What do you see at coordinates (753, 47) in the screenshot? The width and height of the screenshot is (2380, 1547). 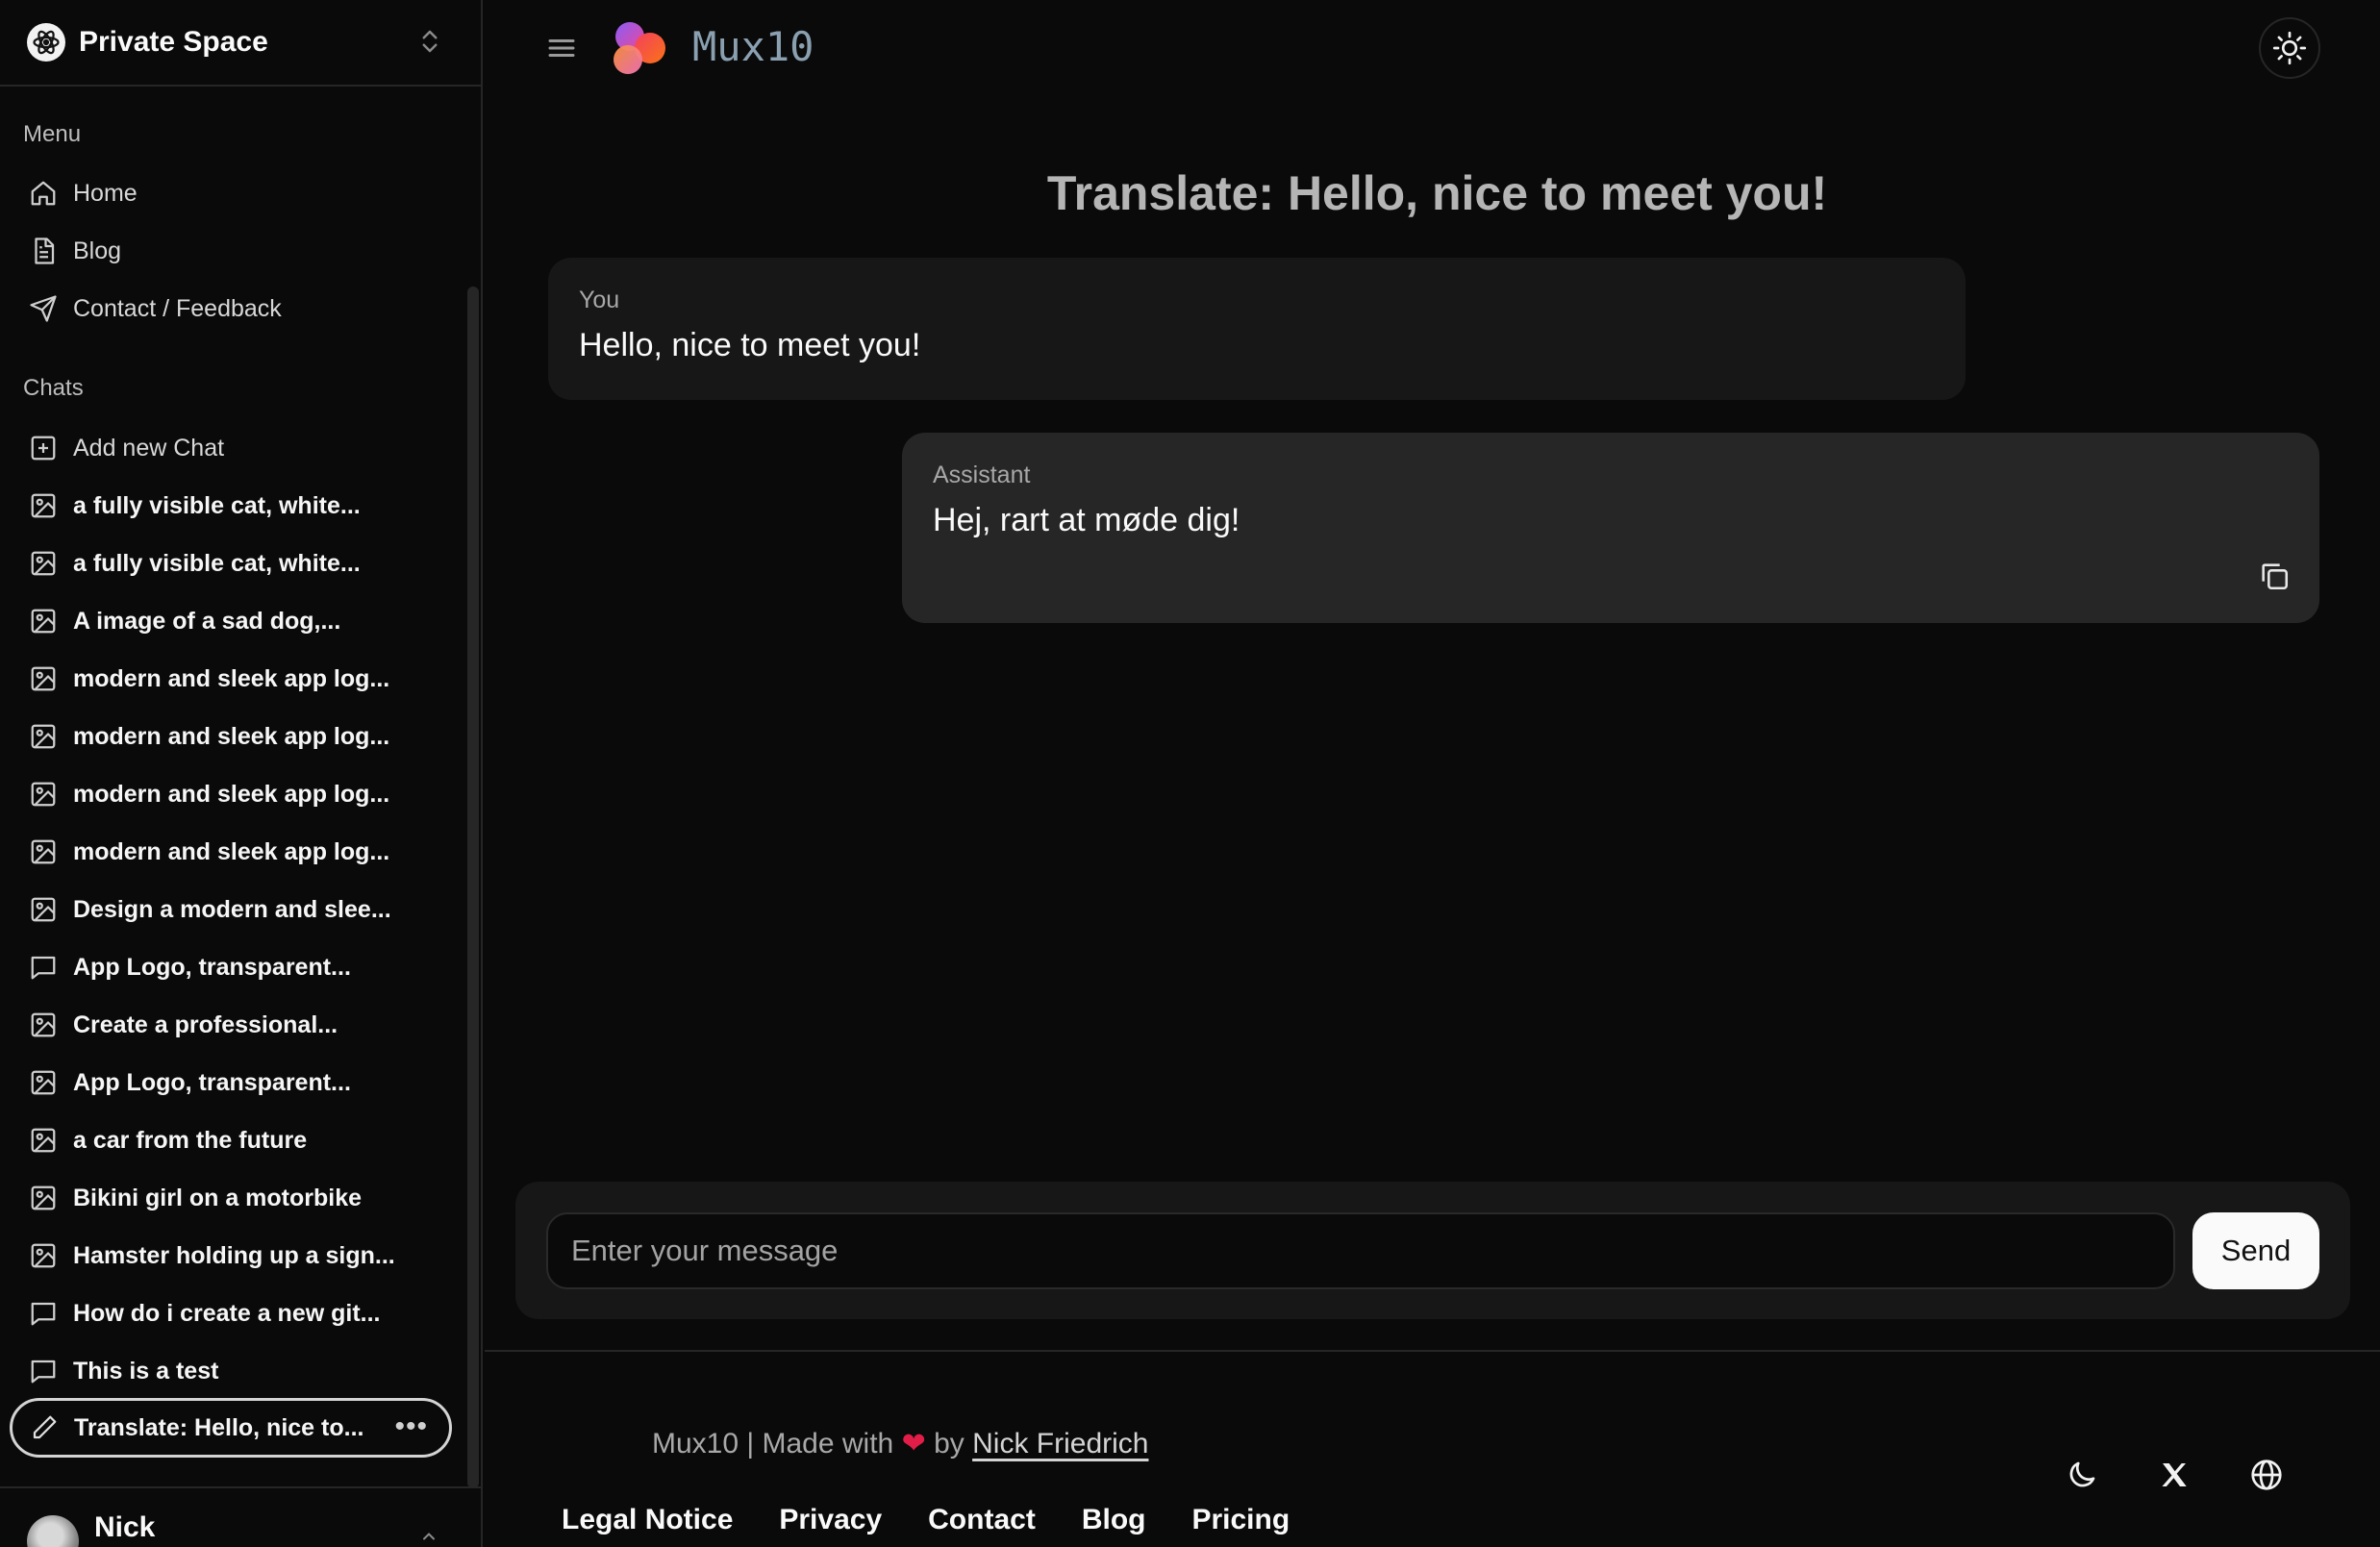 I see `brand-name: Mux10` at bounding box center [753, 47].